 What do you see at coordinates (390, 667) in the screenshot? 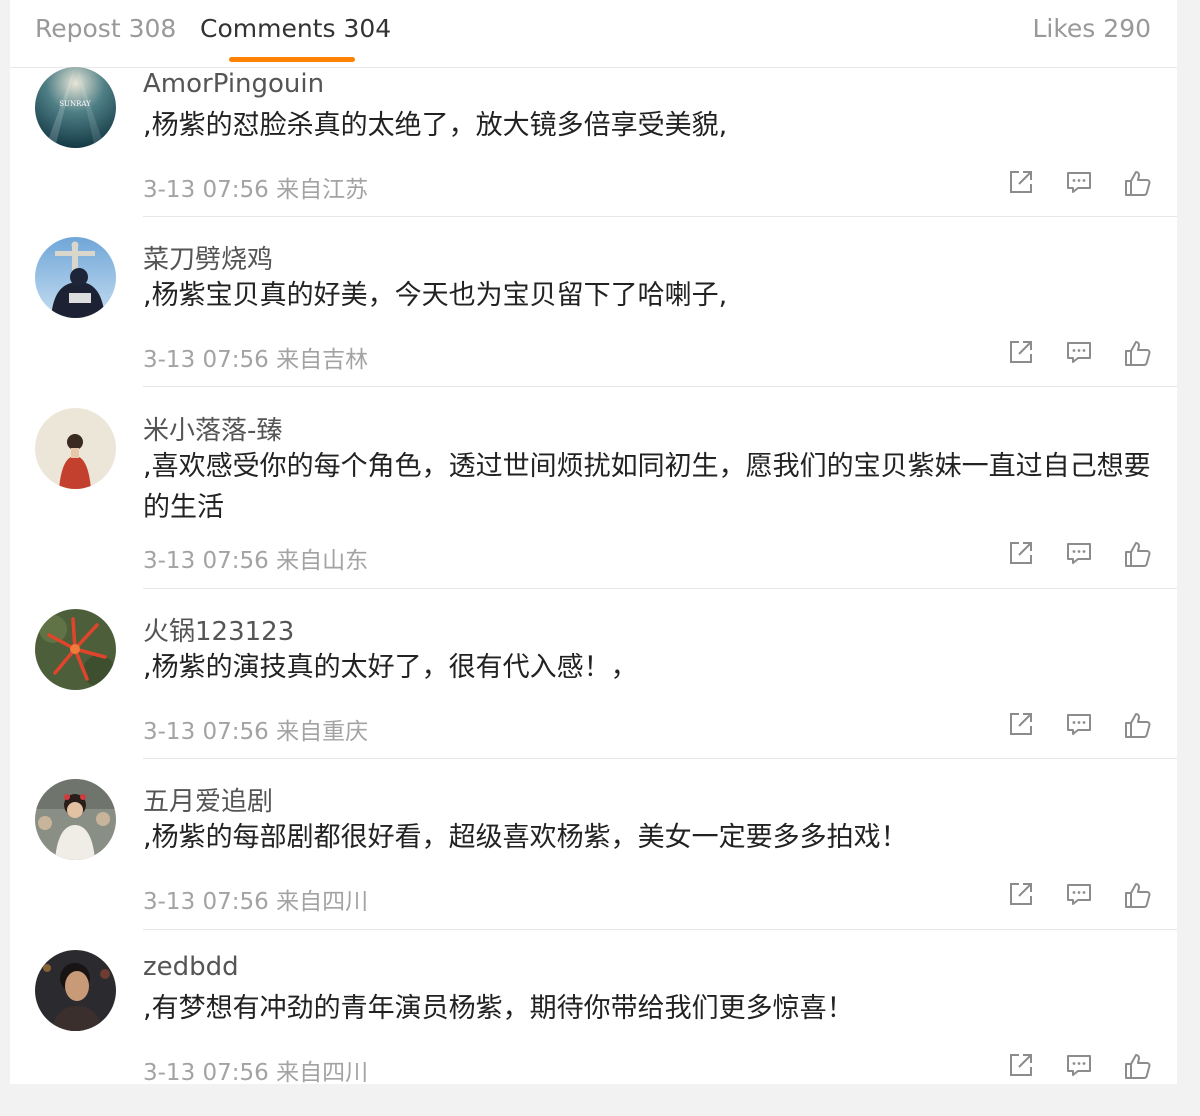
I see `comment-text: ,杨紫的演技真的太好了，很有代入感！，` at bounding box center [390, 667].